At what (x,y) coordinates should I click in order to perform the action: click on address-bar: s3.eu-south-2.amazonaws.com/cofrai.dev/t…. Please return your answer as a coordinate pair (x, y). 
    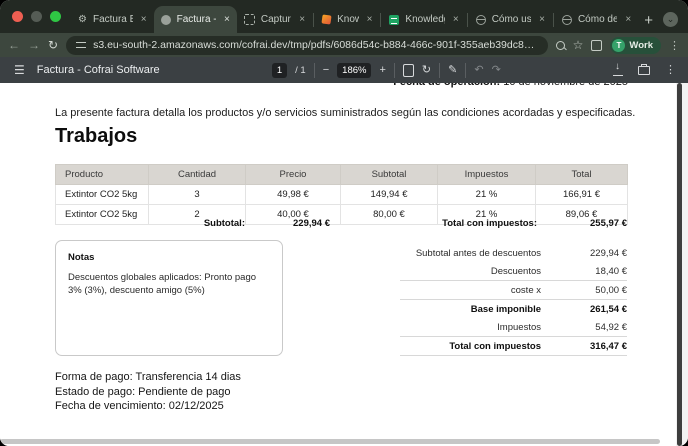
    Looking at the image, I should click on (307, 45).